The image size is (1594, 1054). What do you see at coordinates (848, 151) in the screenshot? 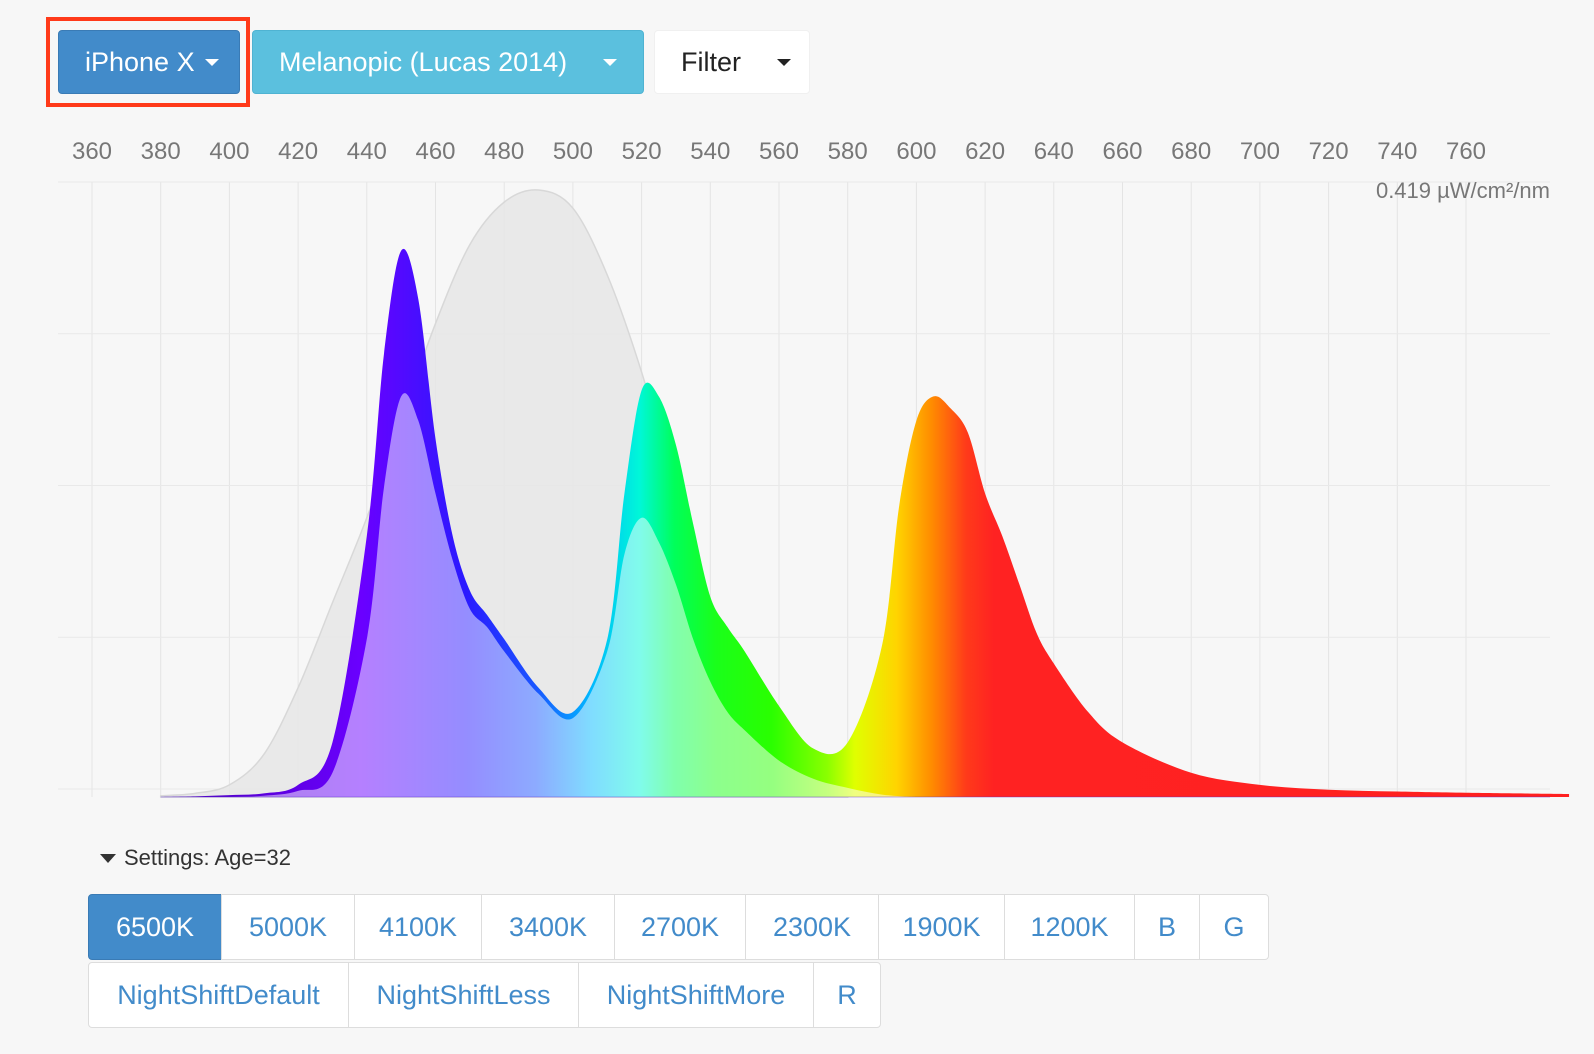
I see `x-tick-label: 580` at bounding box center [848, 151].